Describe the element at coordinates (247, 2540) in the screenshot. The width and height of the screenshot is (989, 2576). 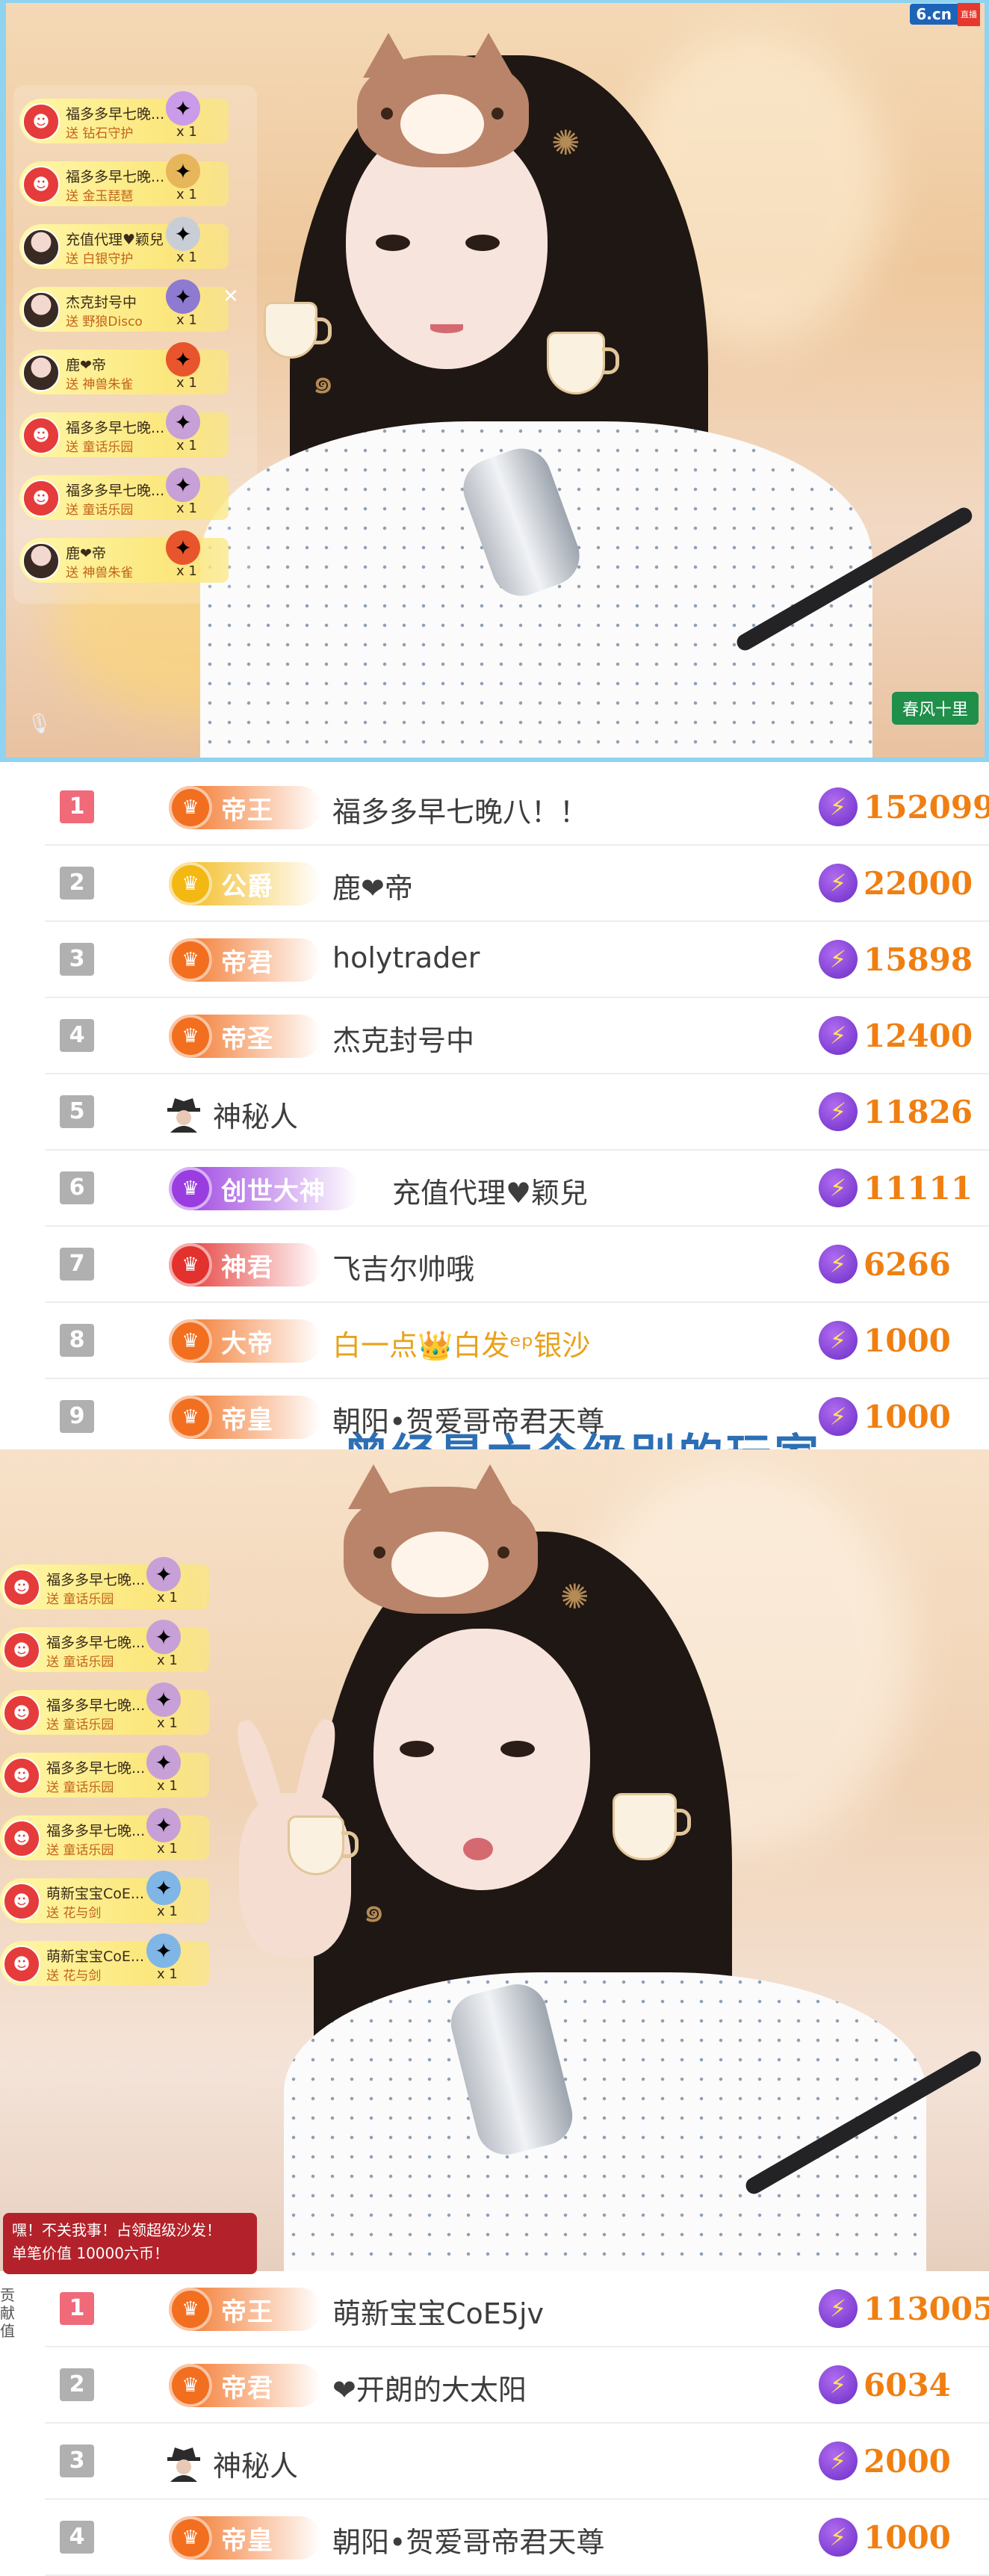
I see `medal-label: 帝皇` at that location.